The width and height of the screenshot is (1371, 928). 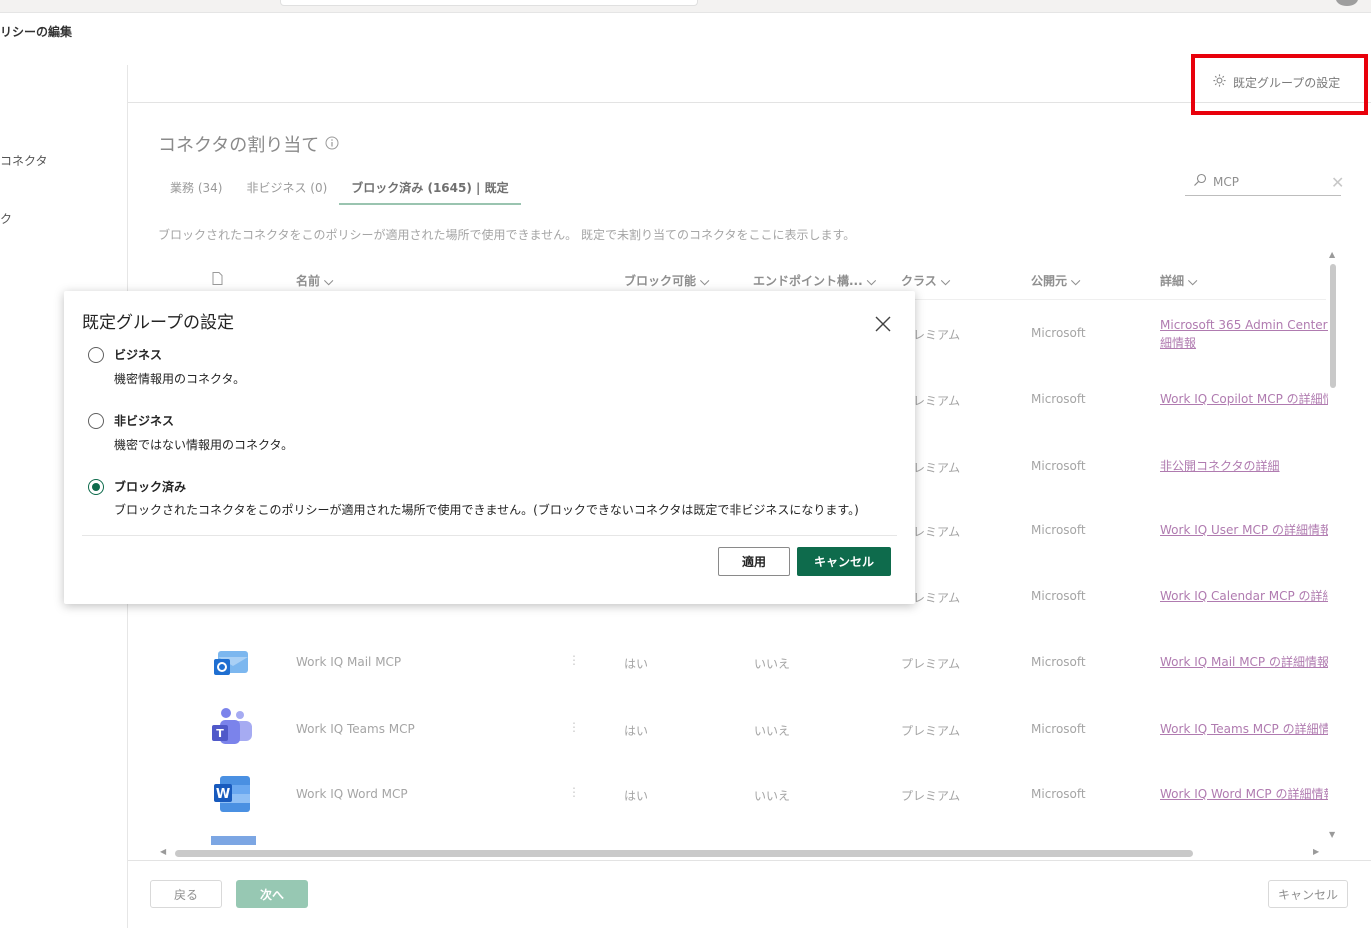 What do you see at coordinates (231, 725) in the screenshot?
I see `teams-icon: T` at bounding box center [231, 725].